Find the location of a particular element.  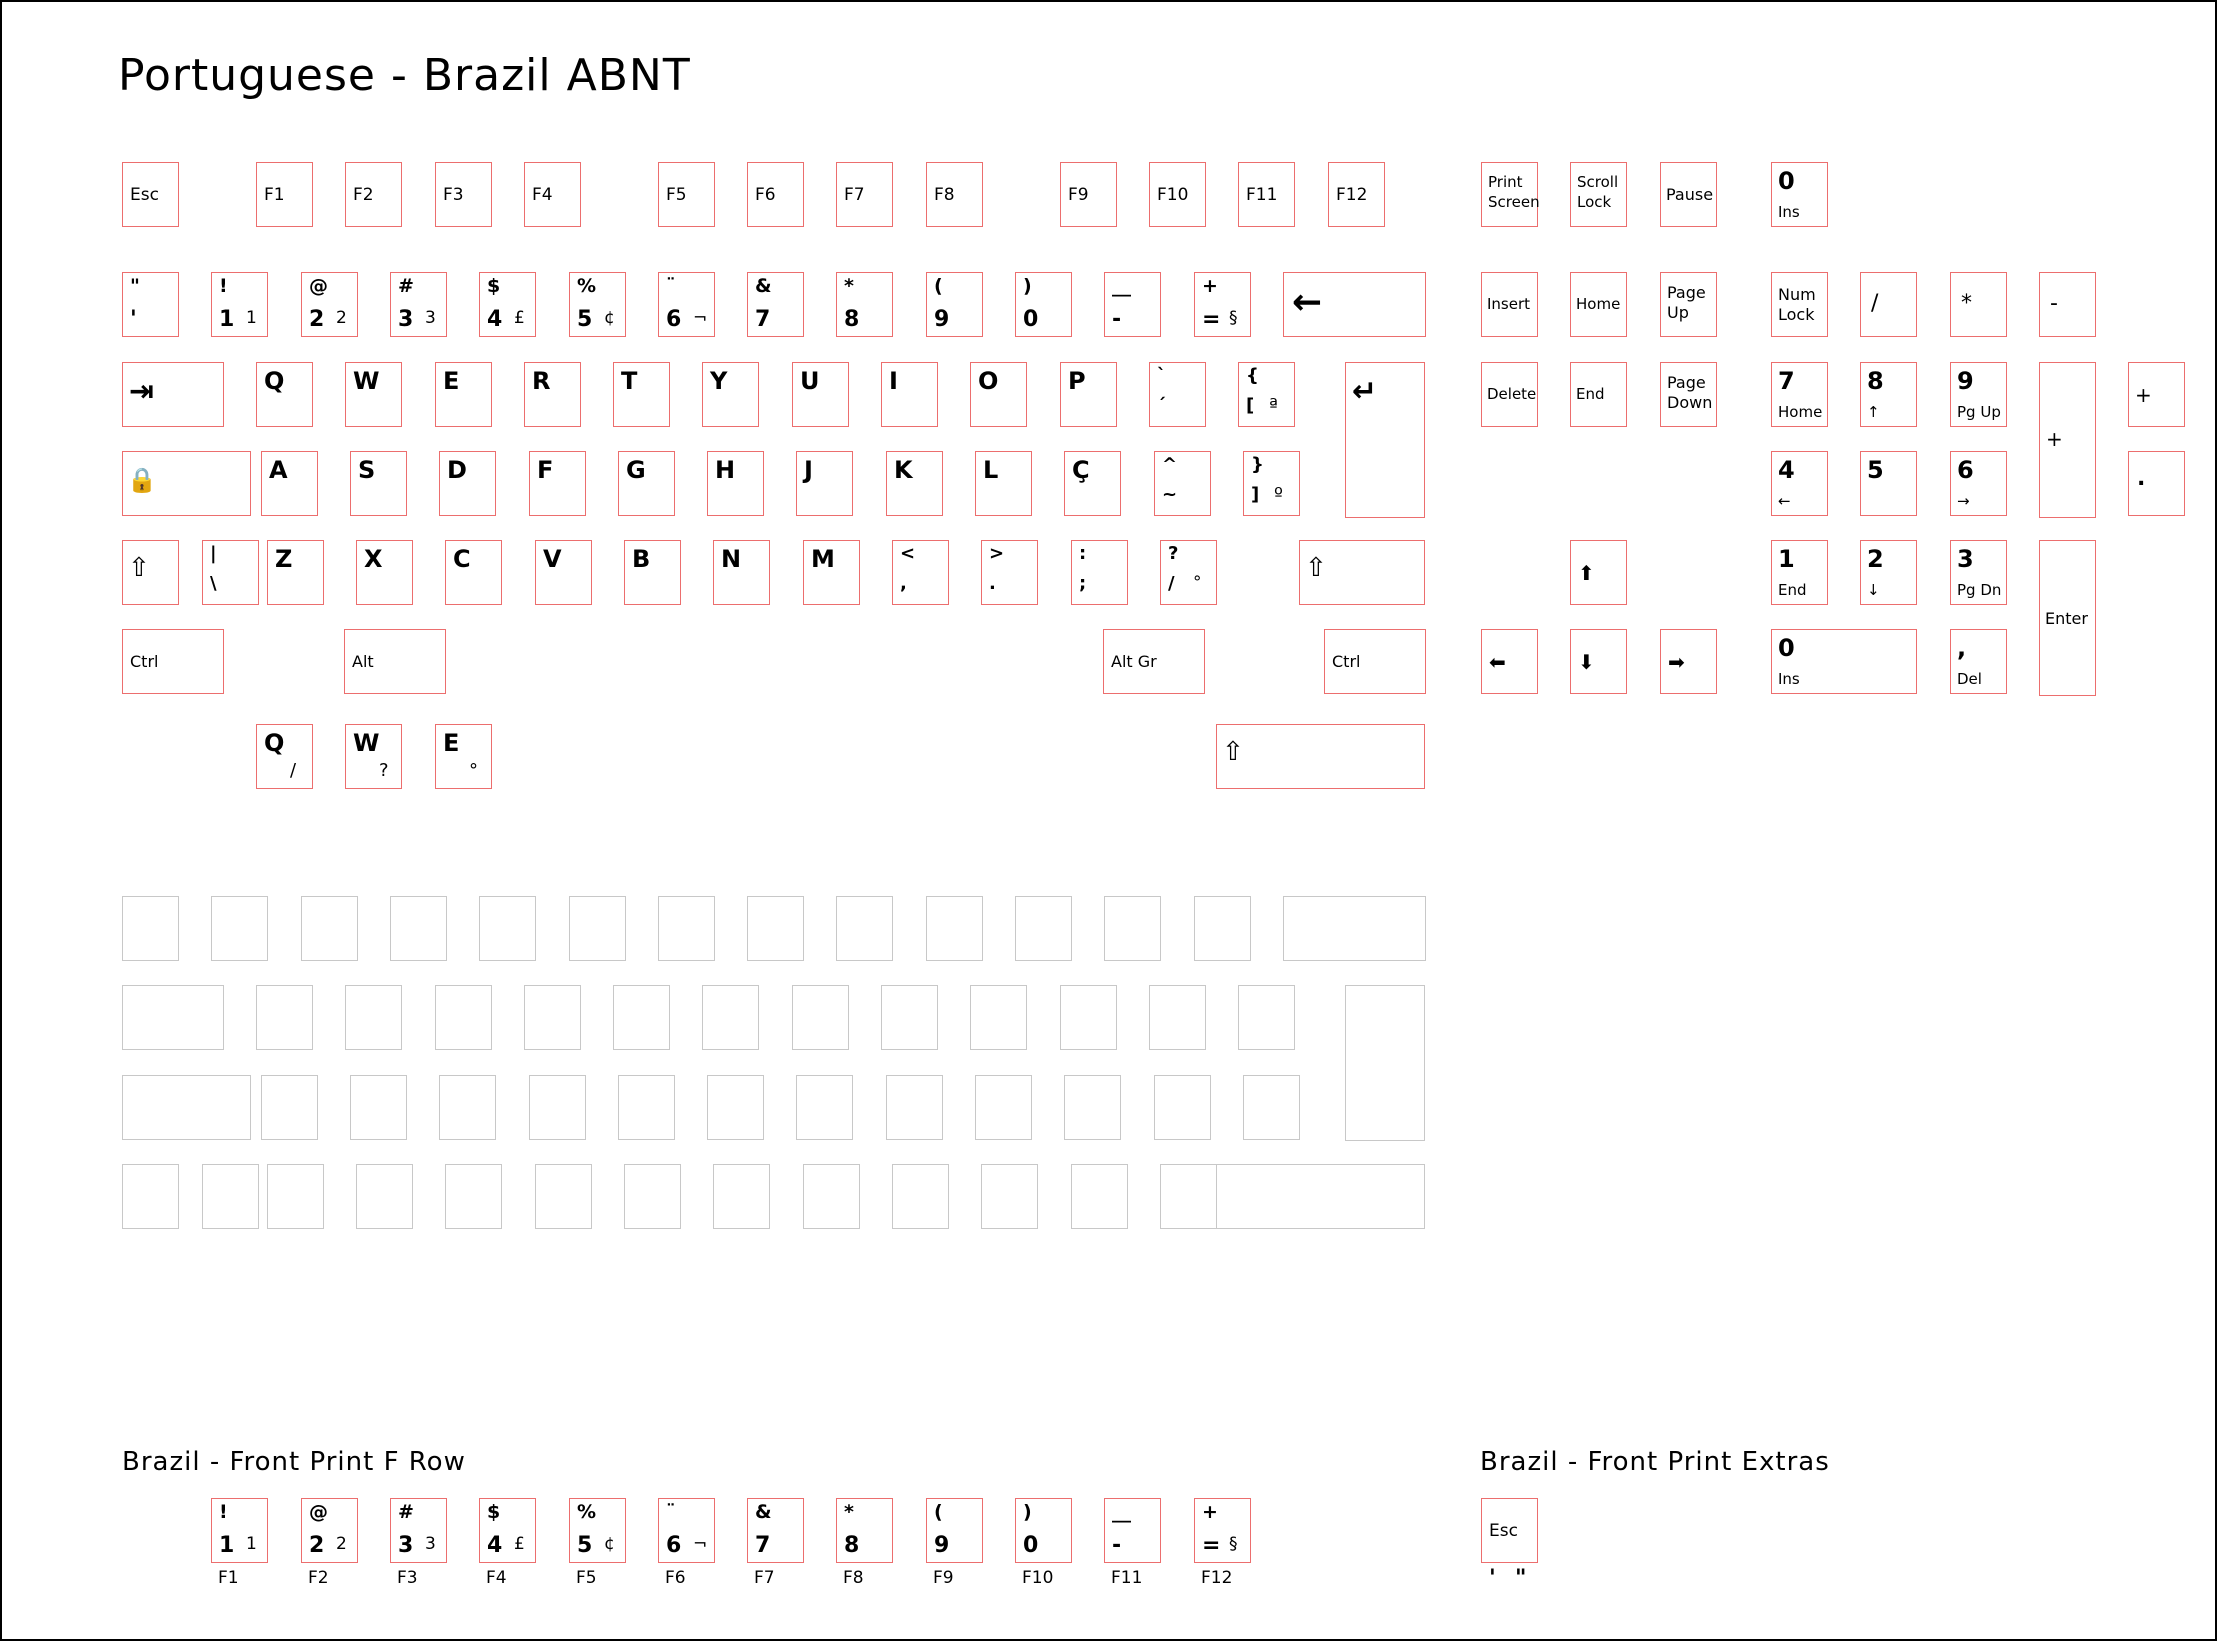

key-number-6: ¨ 6 ¬ is located at coordinates (686, 304).